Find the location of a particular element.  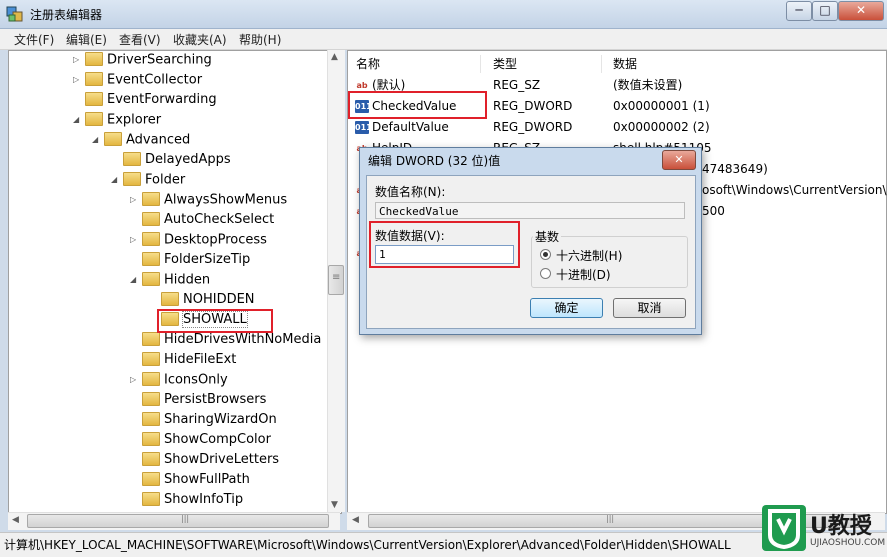

tree-node: AutoCheckSelect is located at coordinates (202, 220).